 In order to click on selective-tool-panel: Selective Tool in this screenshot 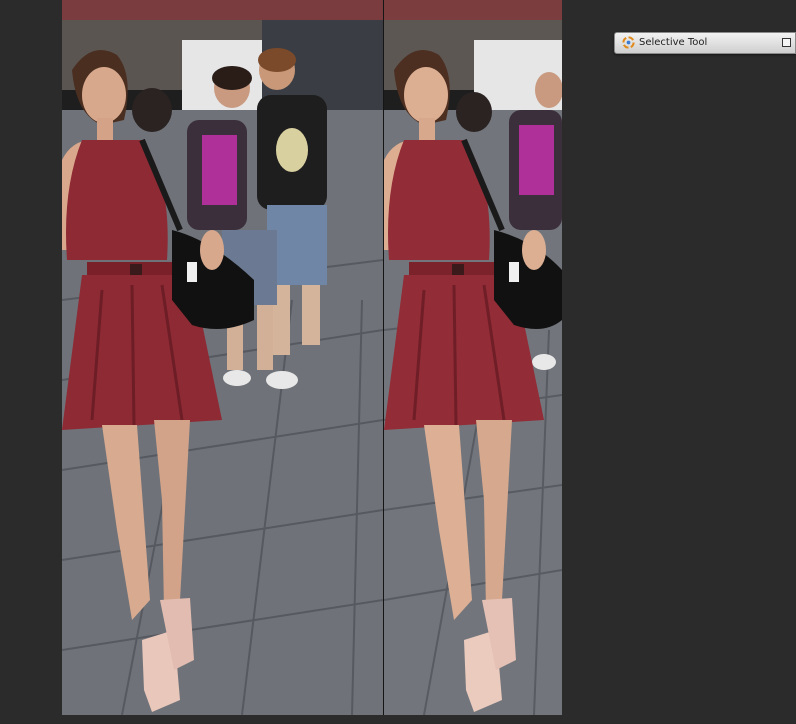, I will do `click(705, 43)`.